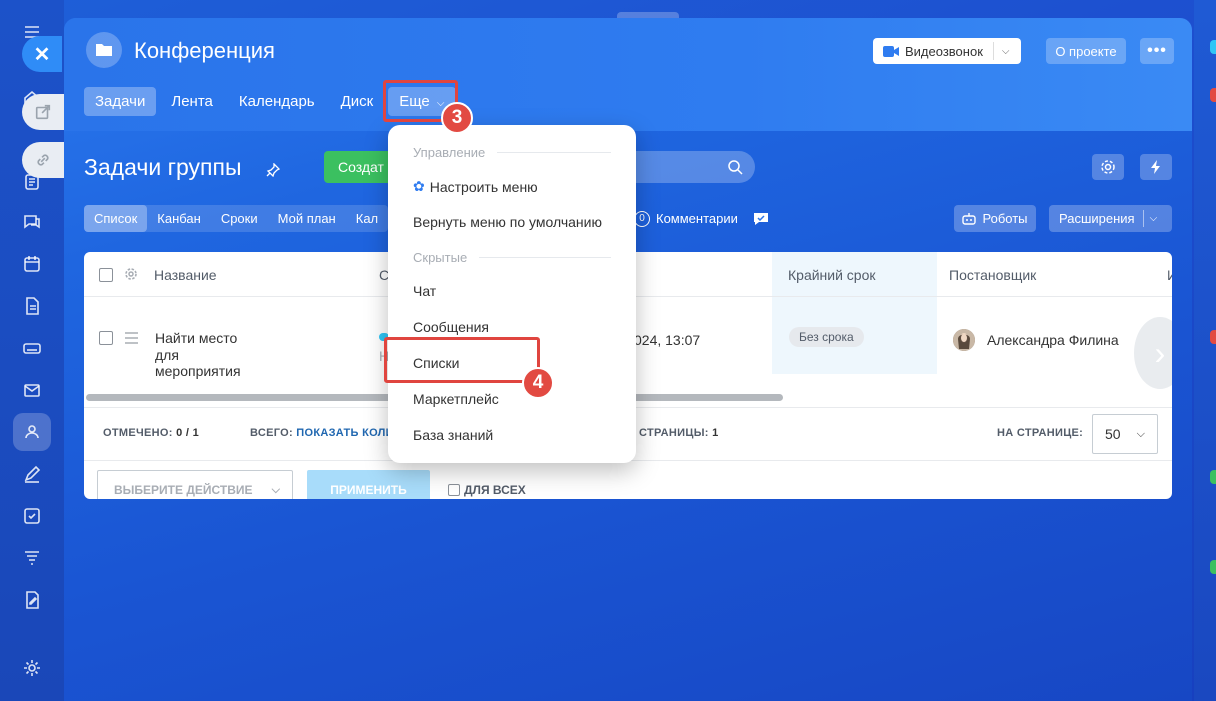 This screenshot has height=701, width=1216. What do you see at coordinates (120, 101) in the screenshot?
I see `tab-tasks: Задачи` at bounding box center [120, 101].